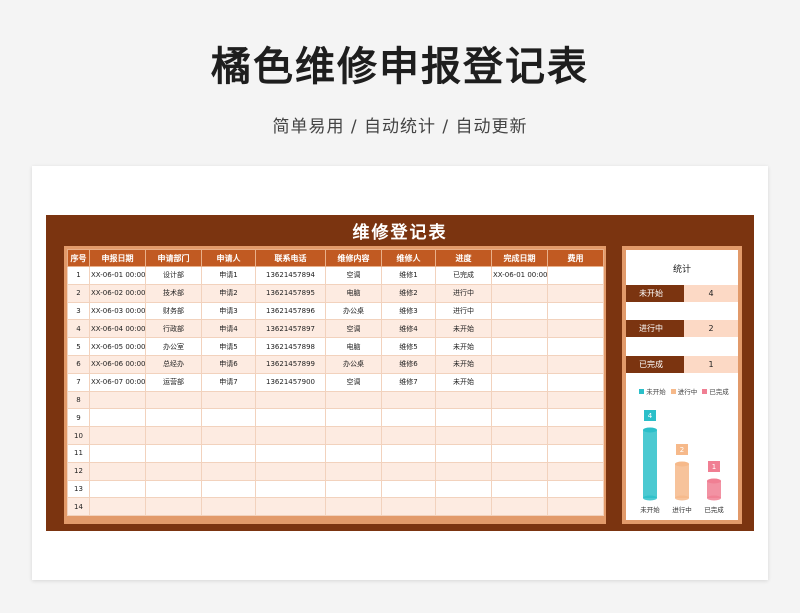  What do you see at coordinates (290, 382) in the screenshot?
I see `table-cell: 13621457900` at bounding box center [290, 382].